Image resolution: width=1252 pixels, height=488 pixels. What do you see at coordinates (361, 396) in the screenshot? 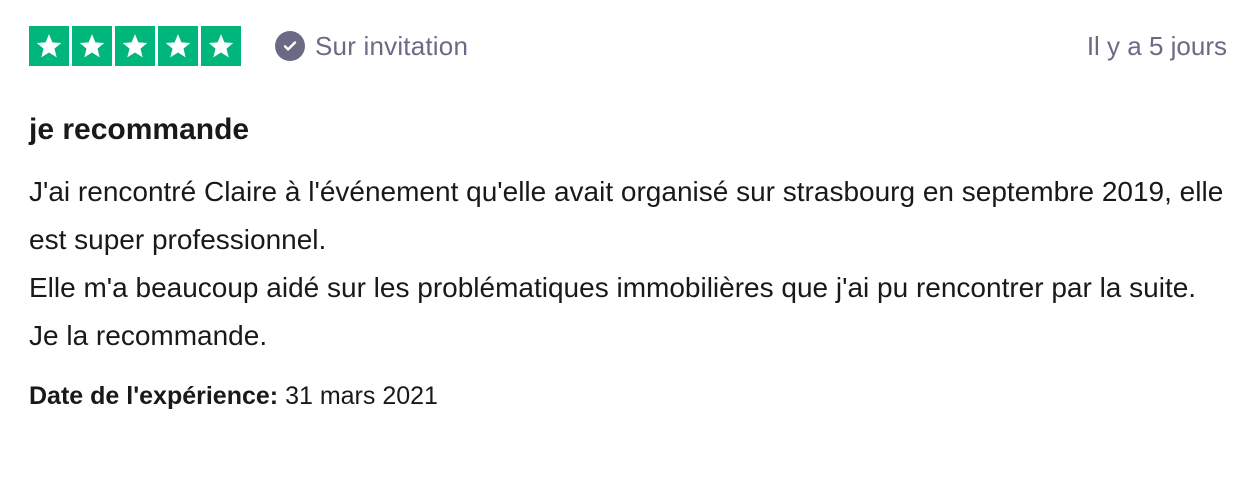
I see `experience-date-value: 31 mars 2021` at bounding box center [361, 396].